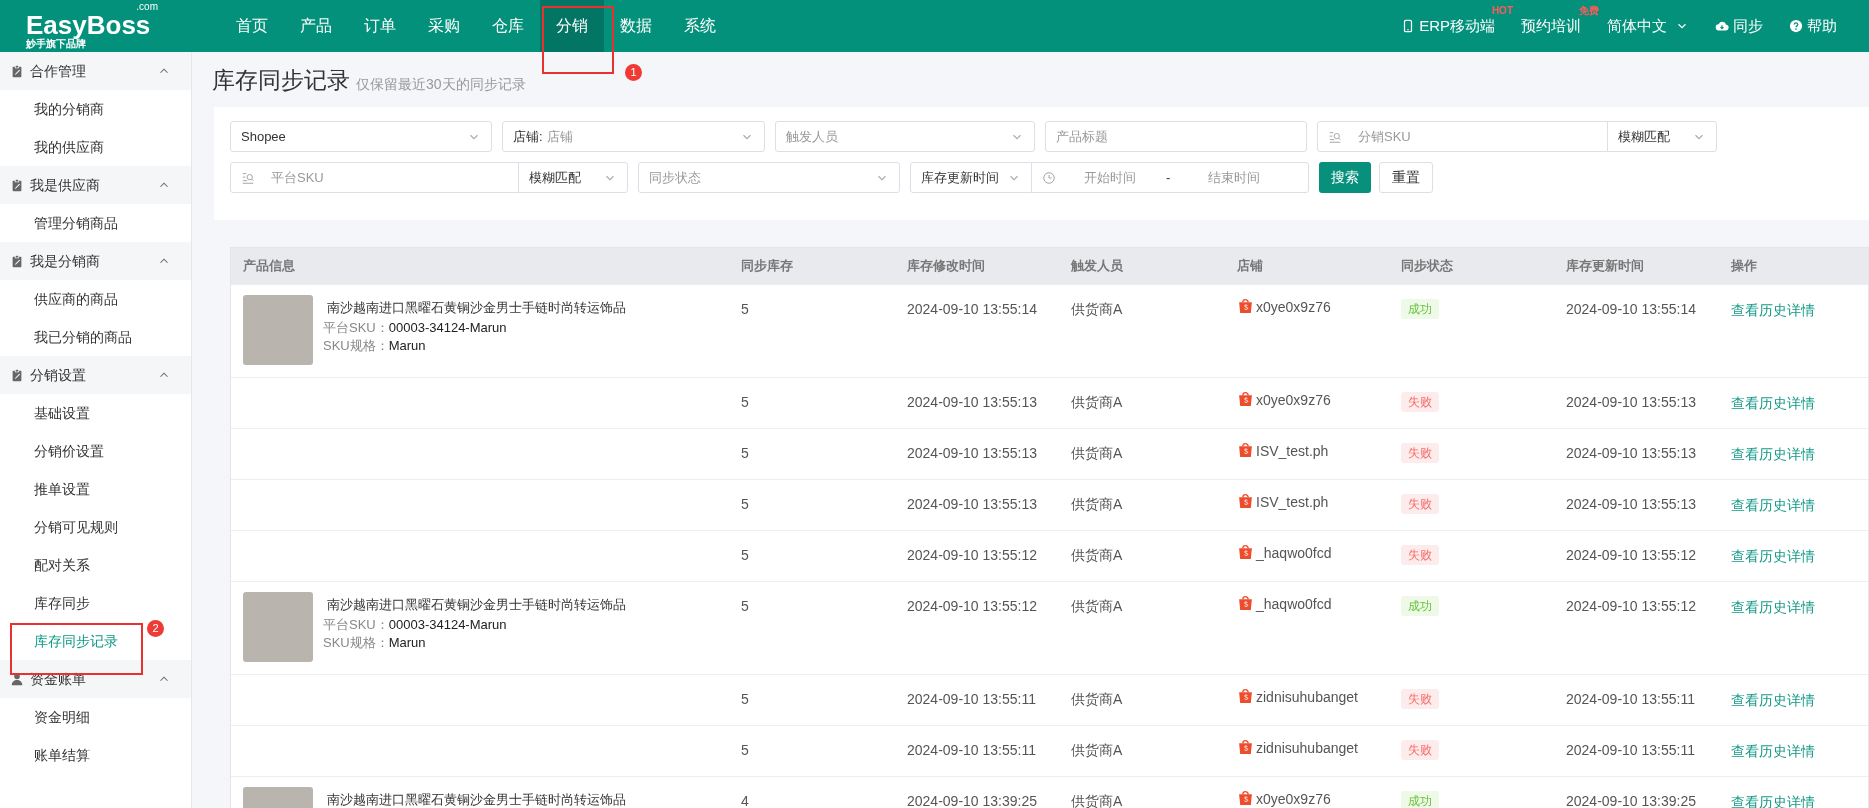 The image size is (1869, 808). Describe the element at coordinates (905, 136) in the screenshot. I see `trigger-user-dropdown: 触发人员` at that location.